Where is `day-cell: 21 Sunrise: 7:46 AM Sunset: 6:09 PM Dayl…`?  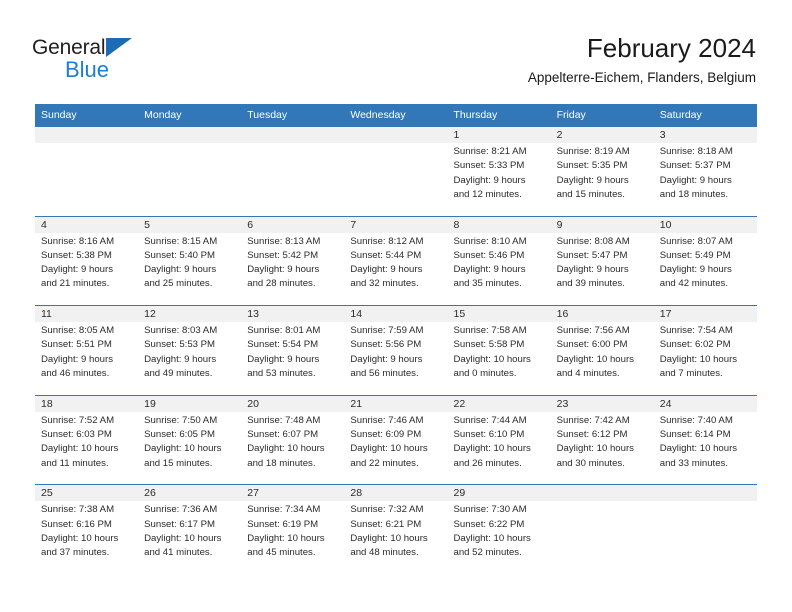
day-cell: 21 Sunrise: 7:46 AM Sunset: 6:09 PM Dayl… is located at coordinates (395, 440).